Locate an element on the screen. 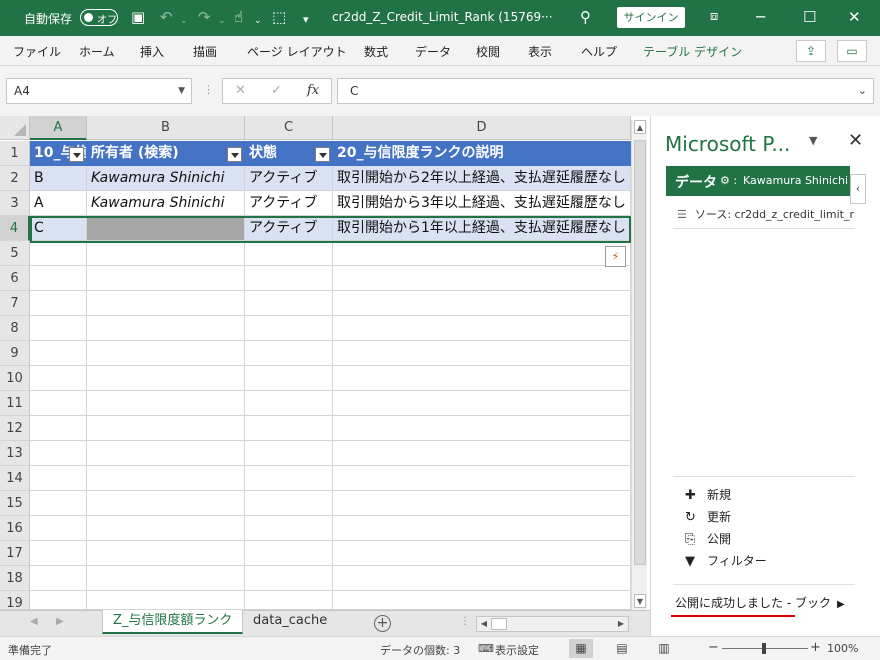  add-sheet-icon: + is located at coordinates (382, 623).